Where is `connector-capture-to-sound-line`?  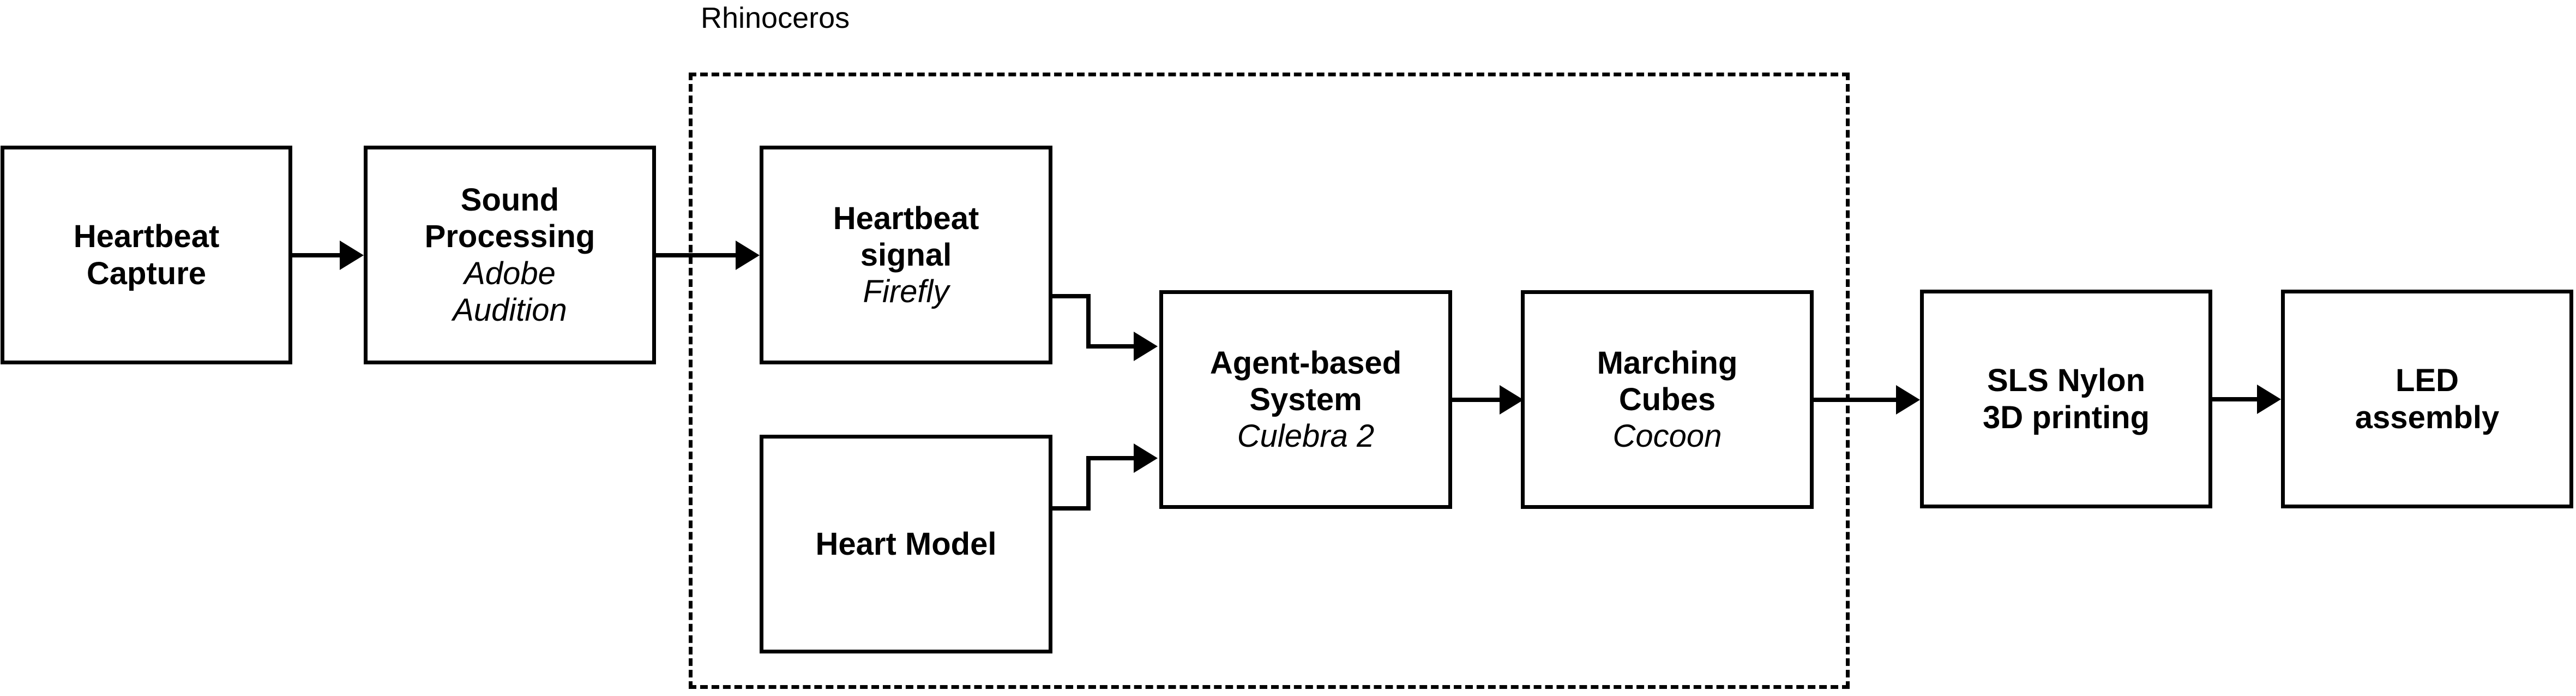 connector-capture-to-sound-line is located at coordinates (316, 255).